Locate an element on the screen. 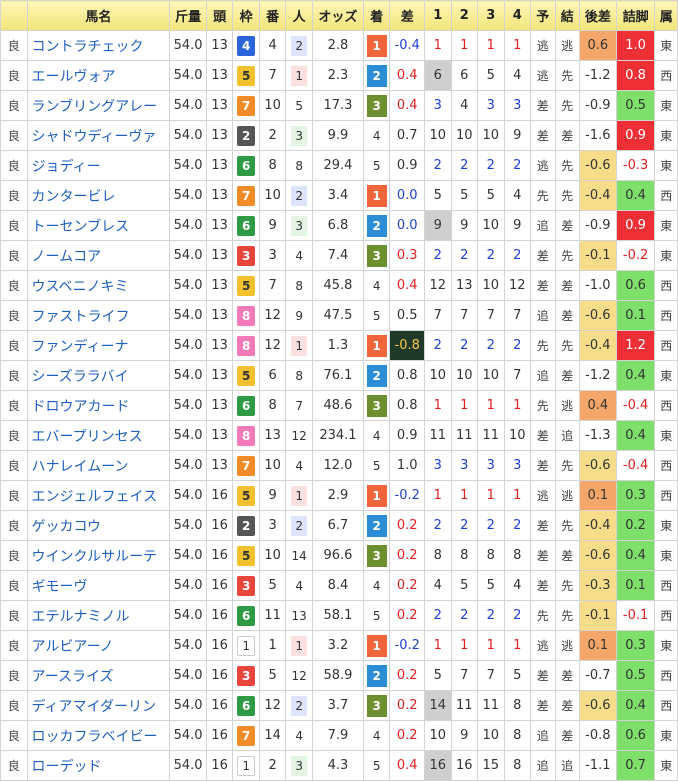 This screenshot has height=782, width=678. table-row: 良ノームコア 54.0 13 3 3 4 7.4 3 0.3 2 2 2 2 差先 -0.1 -0.2 東 is located at coordinates (339, 255).